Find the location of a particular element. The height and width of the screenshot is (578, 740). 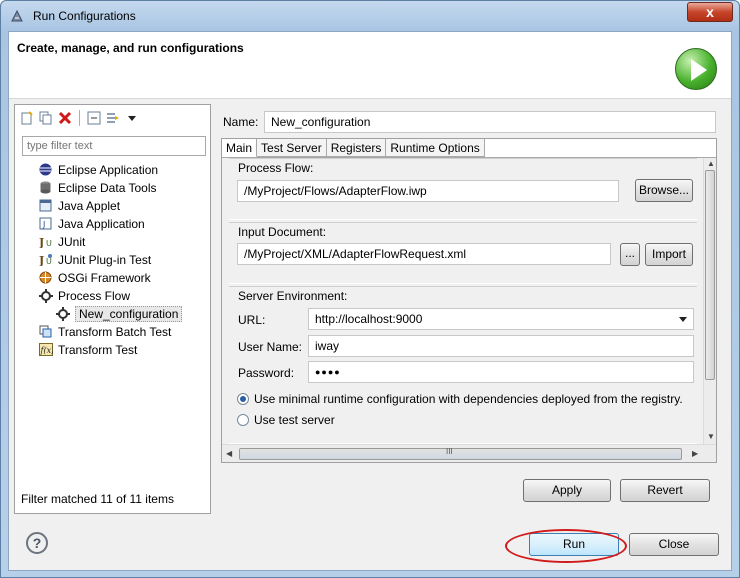

scroll-grip: III is located at coordinates (449, 451).